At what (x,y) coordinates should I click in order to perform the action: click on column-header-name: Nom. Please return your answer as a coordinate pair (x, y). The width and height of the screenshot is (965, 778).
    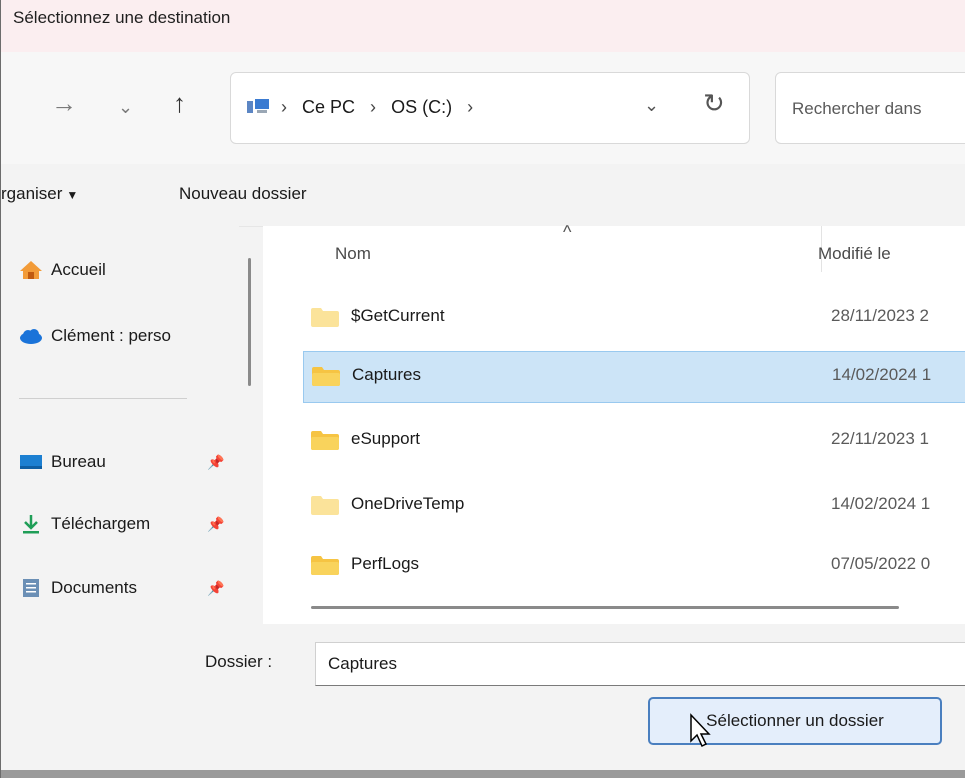
    Looking at the image, I should click on (353, 254).